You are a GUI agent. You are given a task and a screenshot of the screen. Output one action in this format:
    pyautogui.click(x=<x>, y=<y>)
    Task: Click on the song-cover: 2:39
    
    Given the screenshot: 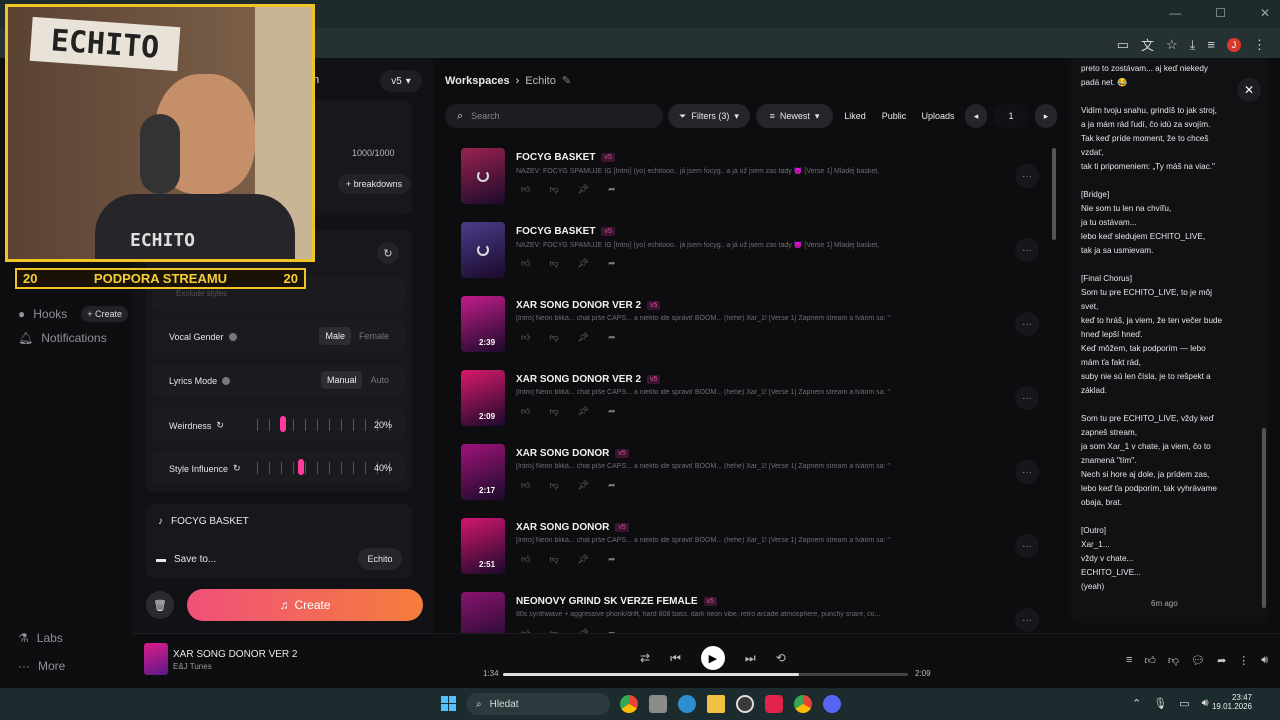 What is the action you would take?
    pyautogui.click(x=483, y=324)
    